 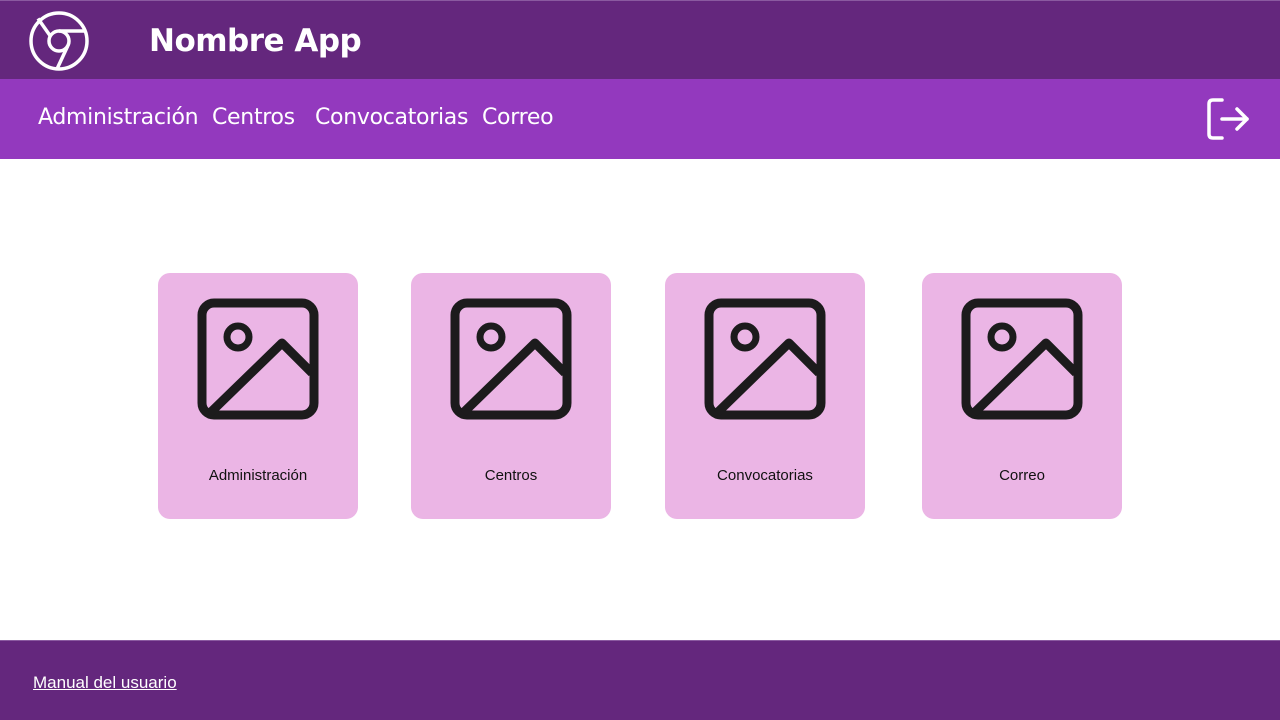 What do you see at coordinates (253, 118) in the screenshot?
I see `nav-item-centros: Centros` at bounding box center [253, 118].